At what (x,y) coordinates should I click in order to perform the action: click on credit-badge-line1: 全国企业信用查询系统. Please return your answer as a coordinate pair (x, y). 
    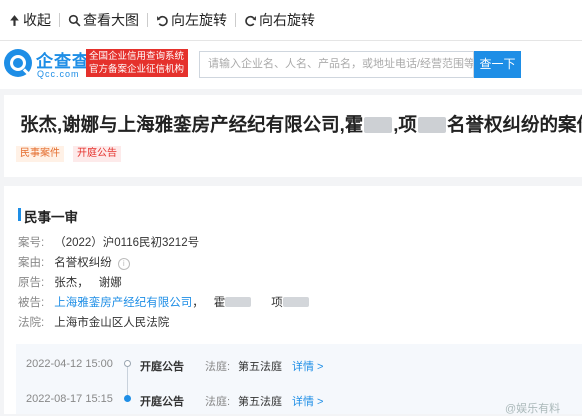
    Looking at the image, I should click on (137, 56).